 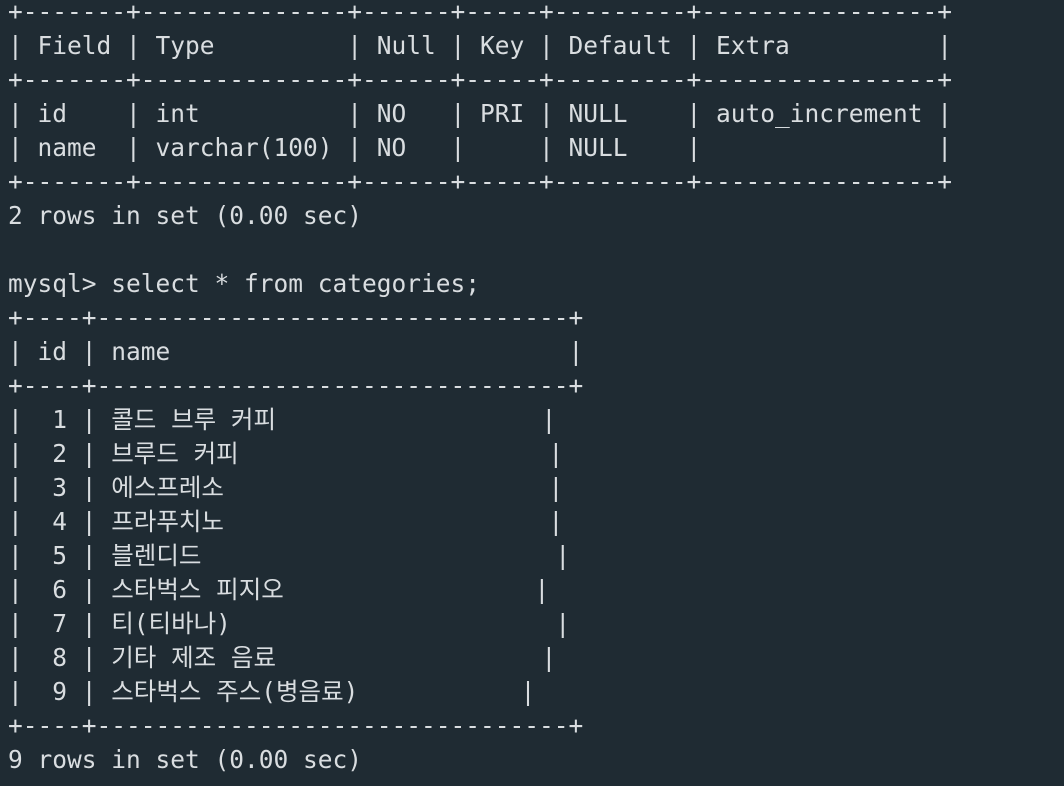 I want to click on command-prompt: mysql> select * from categories;, so click(x=244, y=283).